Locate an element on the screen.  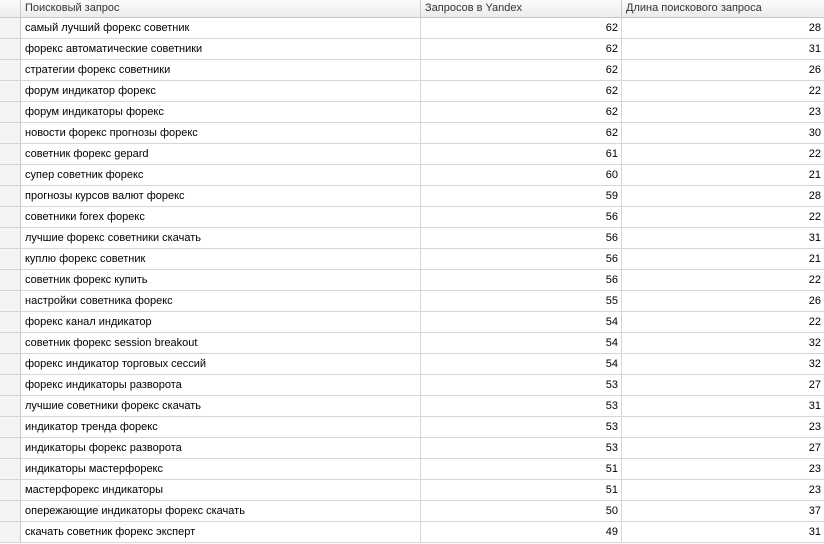
table-row: индикатор тренда форекс 53 23 is located at coordinates (412, 427).